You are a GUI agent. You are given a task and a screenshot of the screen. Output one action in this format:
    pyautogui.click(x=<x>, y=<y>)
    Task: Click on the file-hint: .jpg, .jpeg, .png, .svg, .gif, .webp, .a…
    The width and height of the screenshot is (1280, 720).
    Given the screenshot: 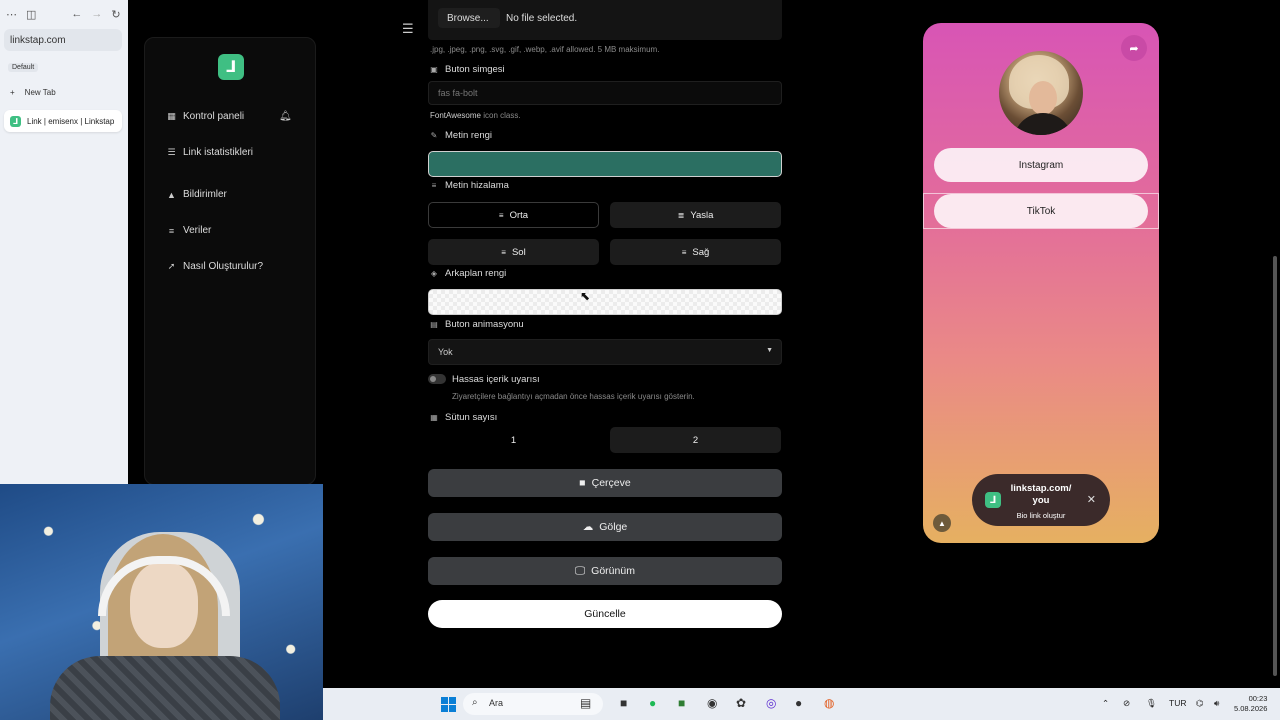 What is the action you would take?
    pyautogui.click(x=545, y=49)
    